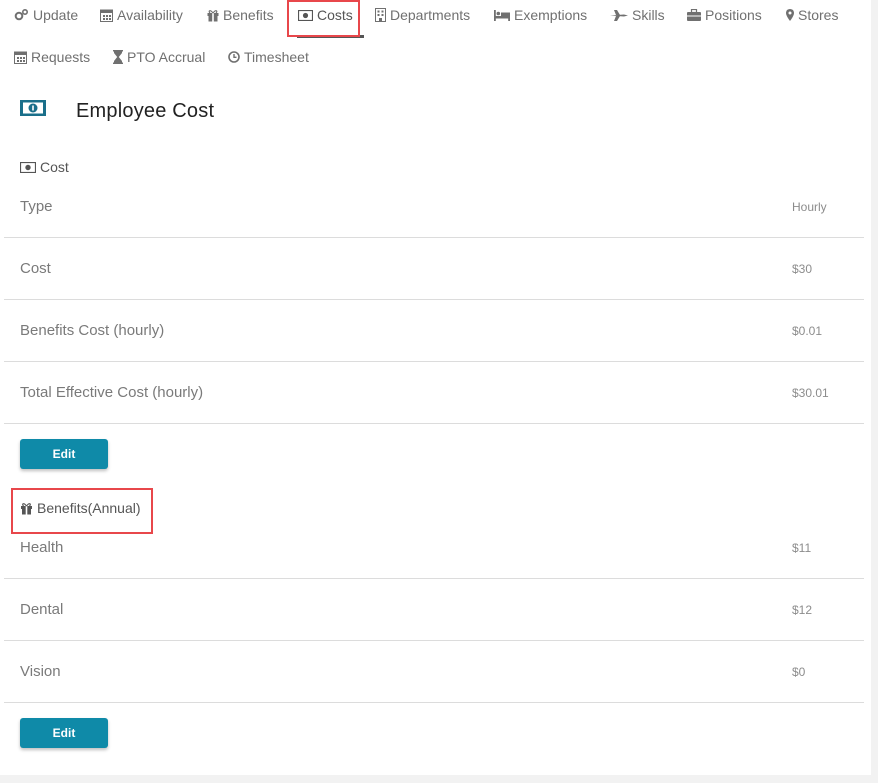 The height and width of the screenshot is (783, 878). What do you see at coordinates (36, 206) in the screenshot?
I see `row-label: Type` at bounding box center [36, 206].